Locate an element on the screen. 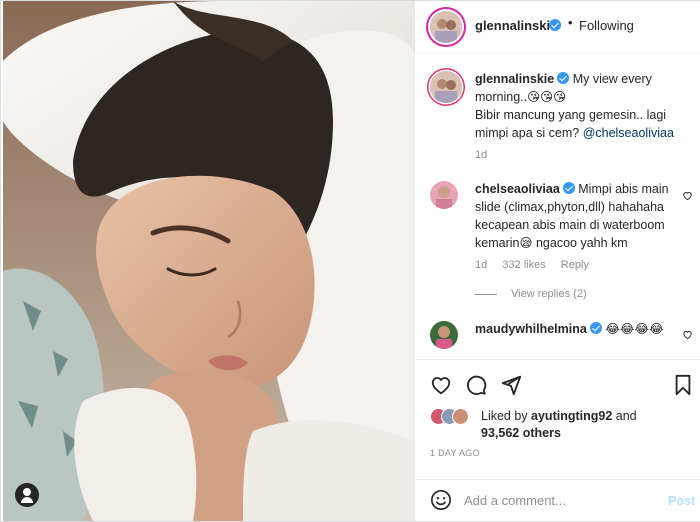 The height and width of the screenshot is (522, 700). caption-age: 1d is located at coordinates (481, 155).